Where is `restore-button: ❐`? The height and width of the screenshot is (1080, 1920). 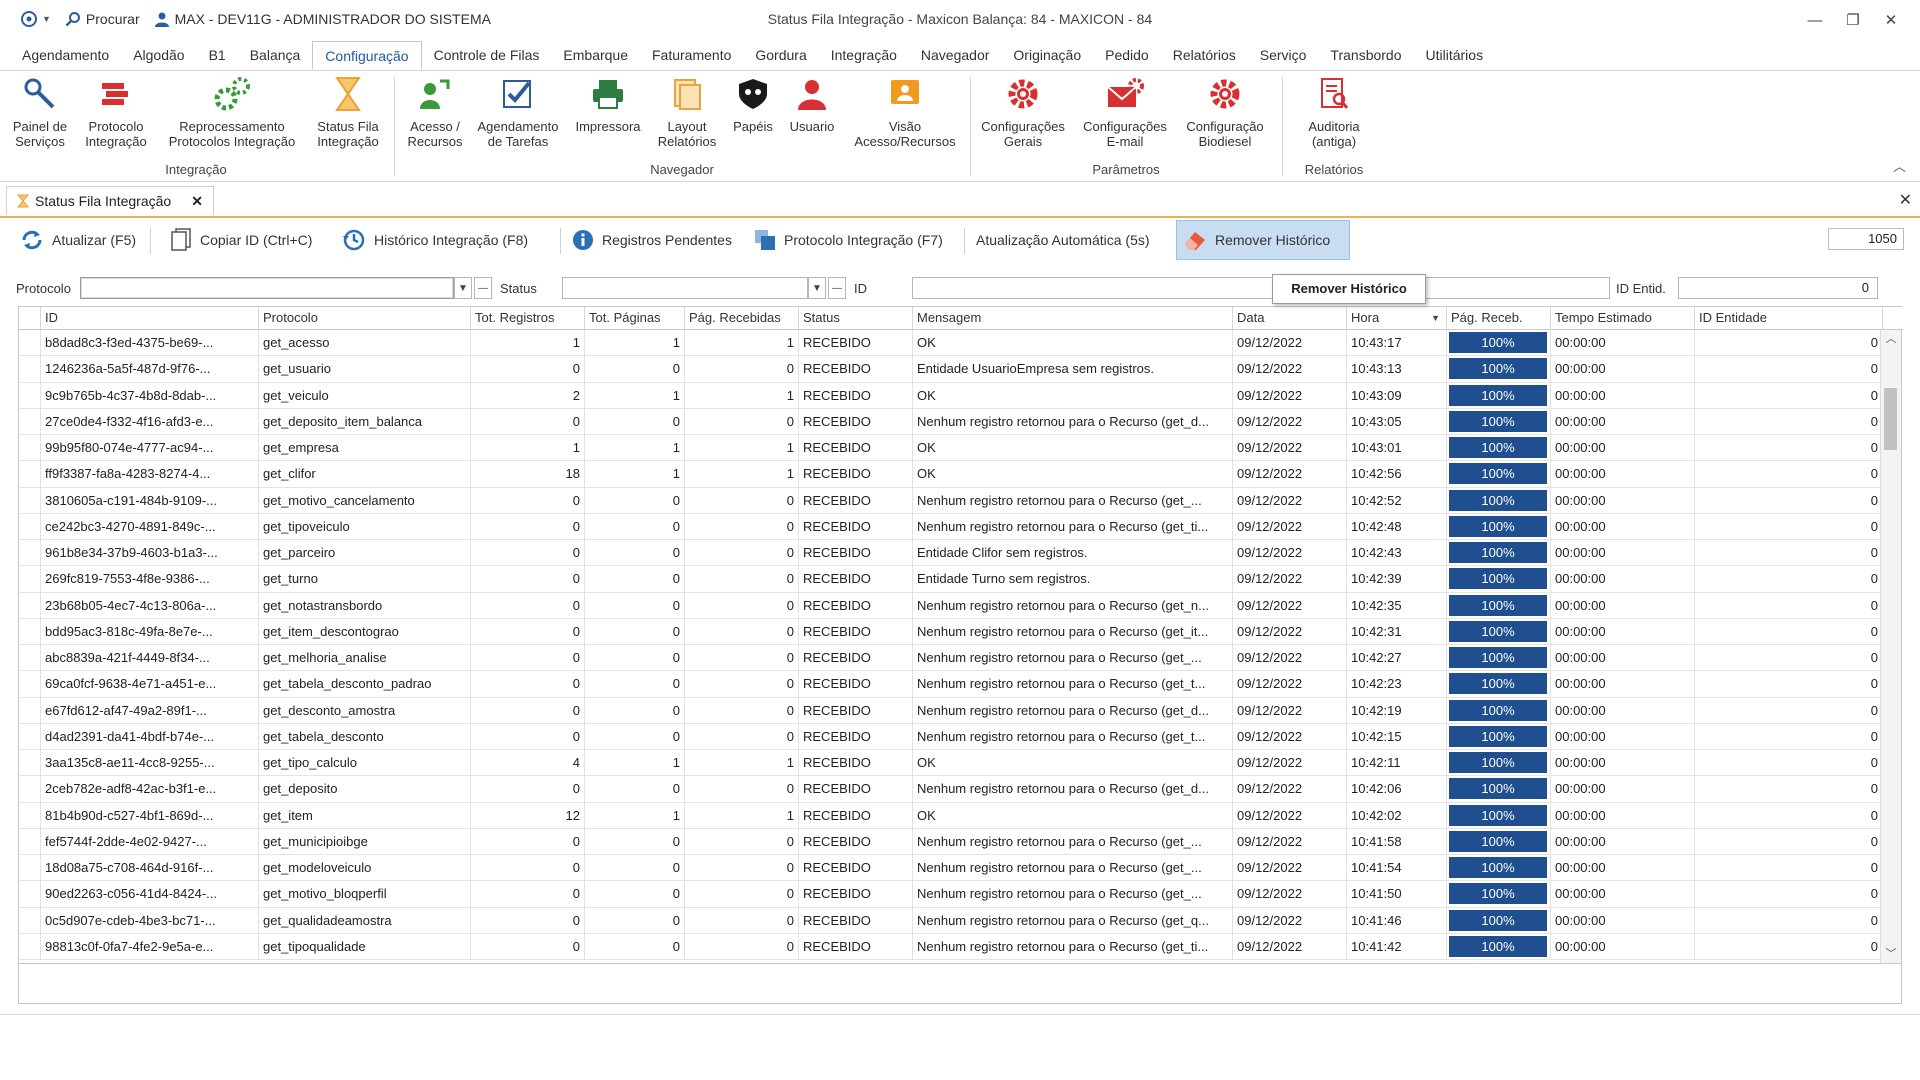
restore-button: ❐ is located at coordinates (1853, 20).